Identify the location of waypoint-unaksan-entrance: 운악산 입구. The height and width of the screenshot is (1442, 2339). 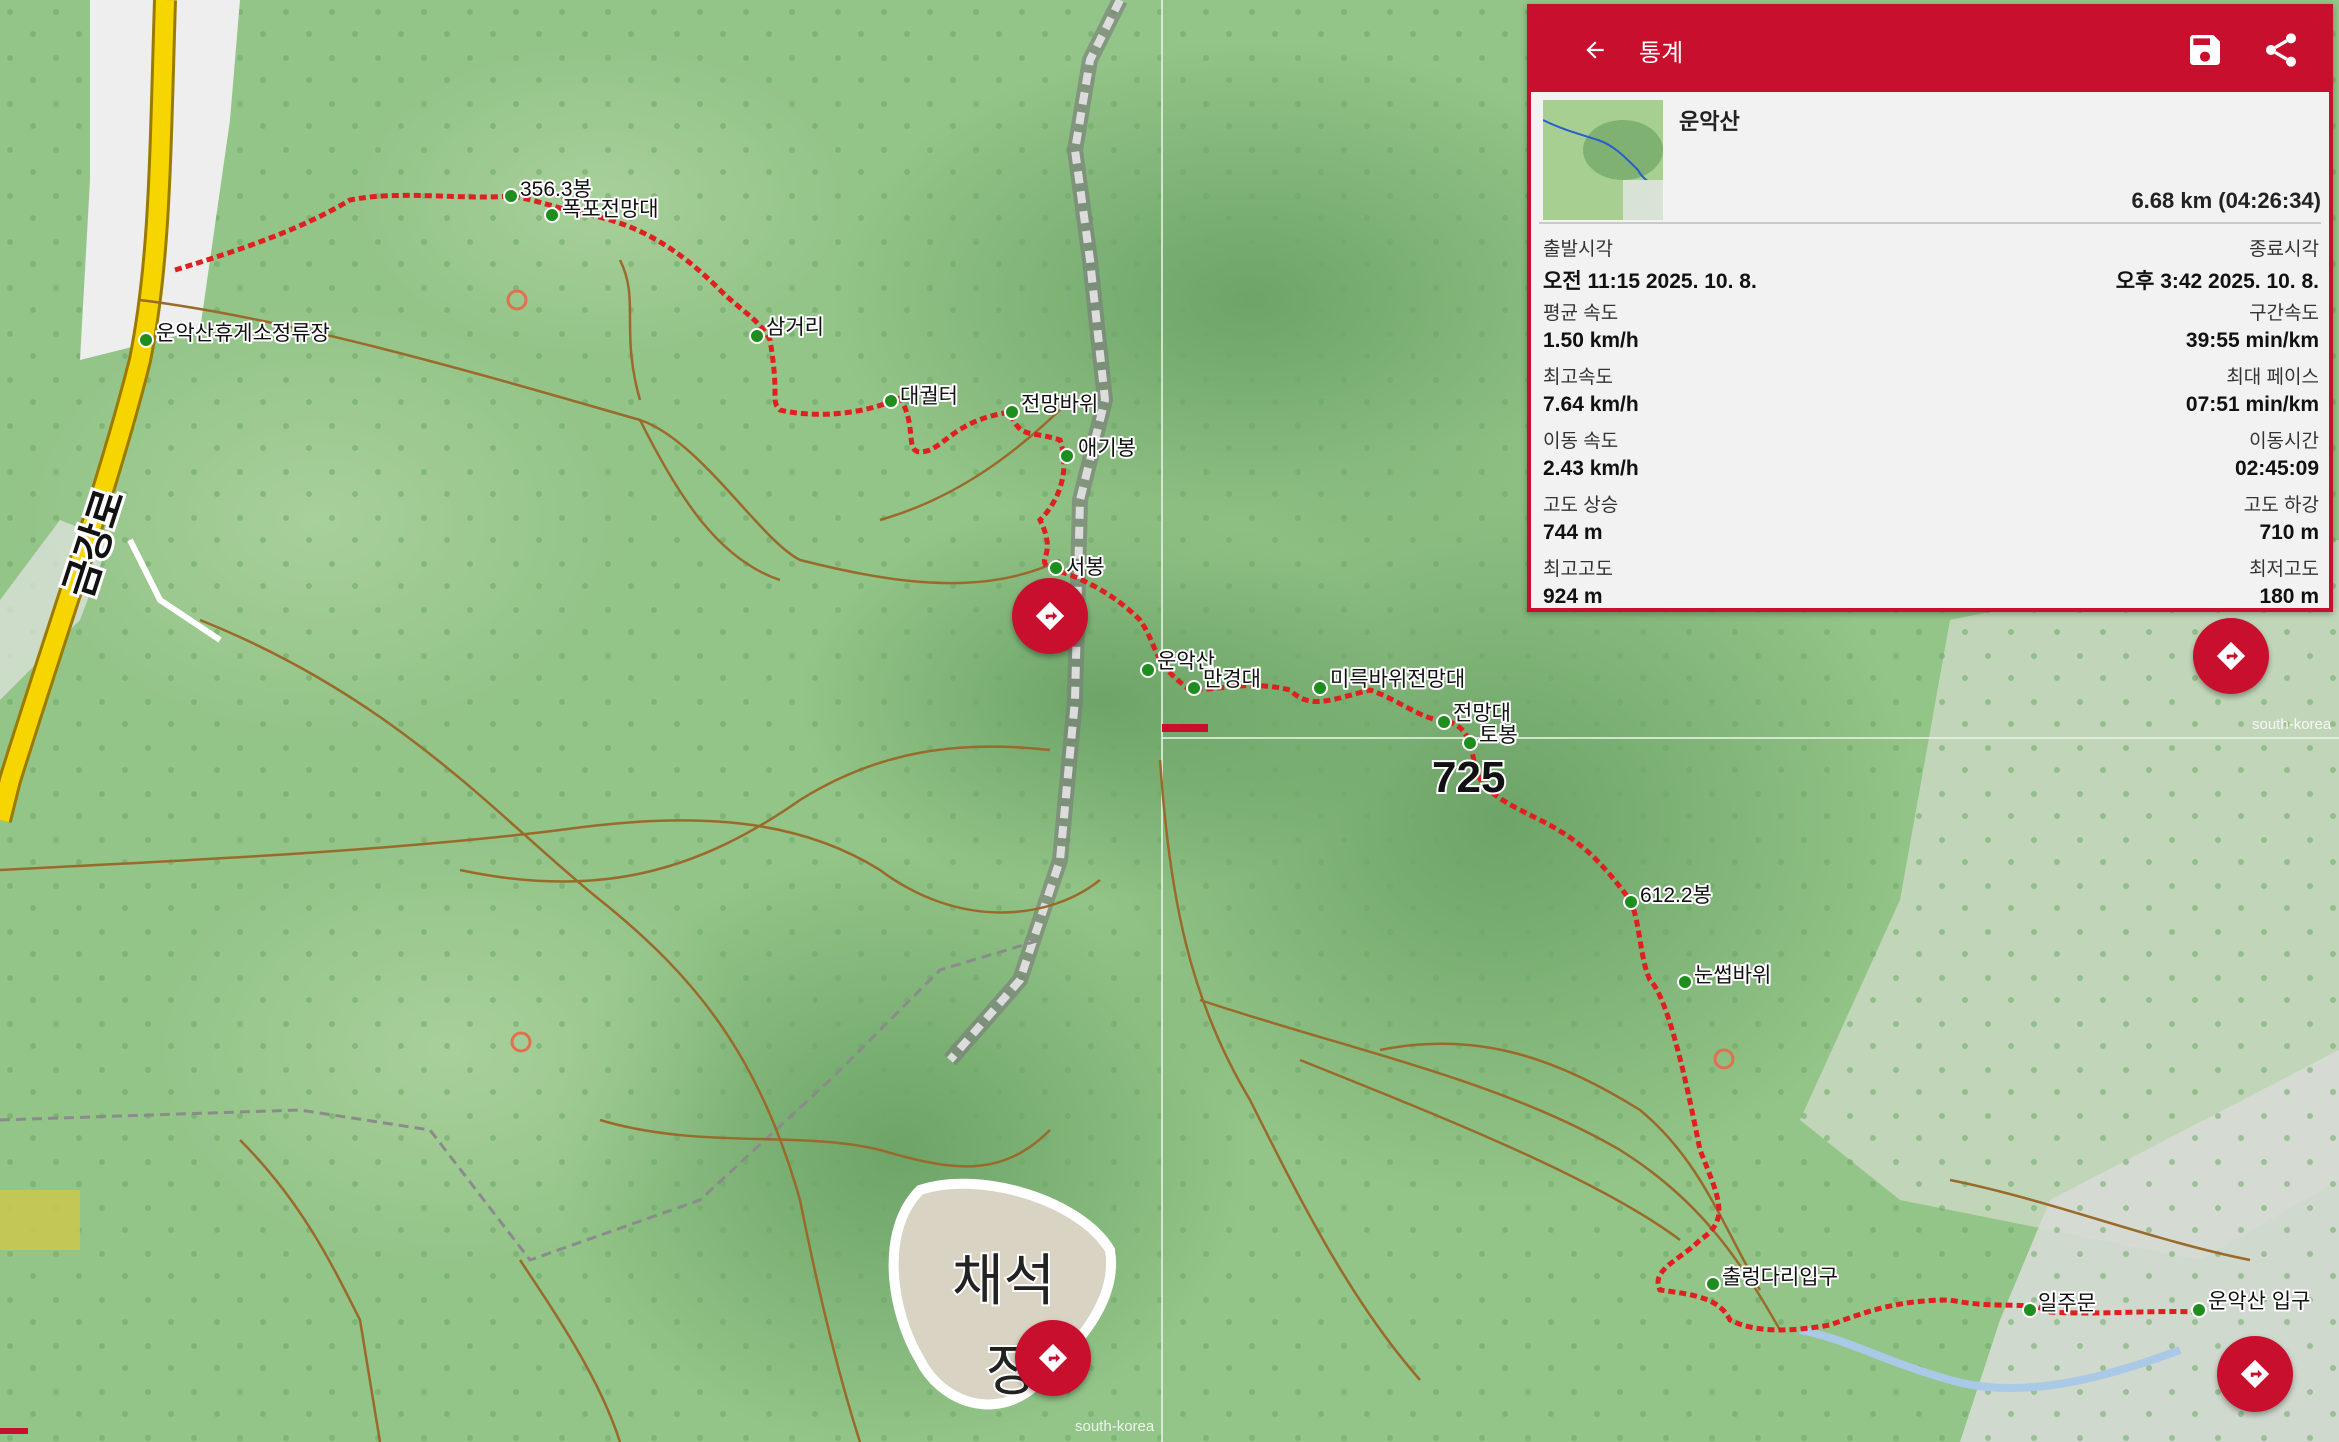
(2259, 1301).